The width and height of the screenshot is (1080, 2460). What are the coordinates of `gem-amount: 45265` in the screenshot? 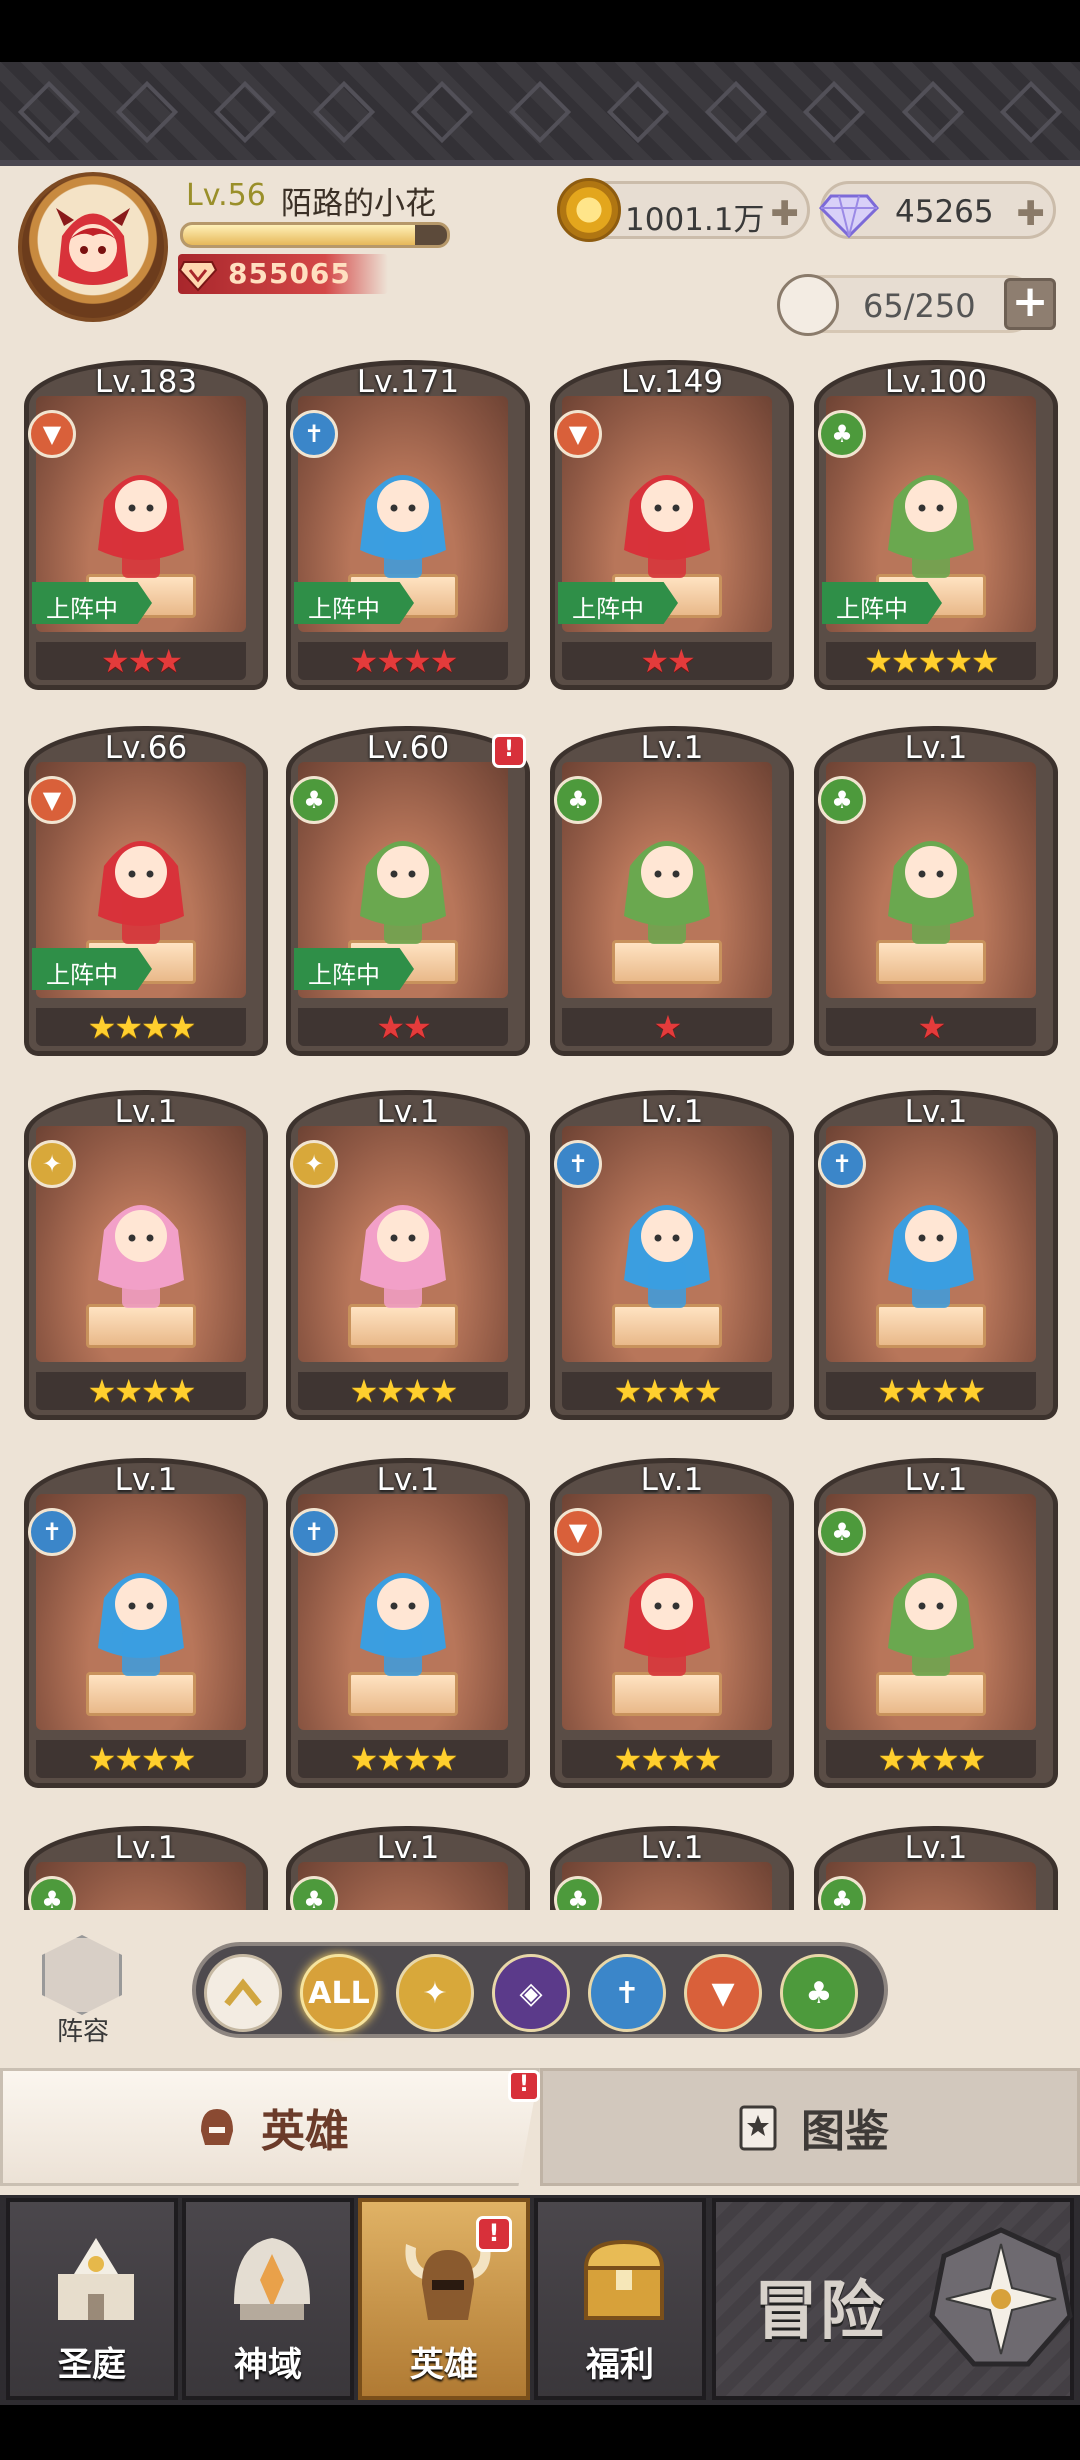 It's located at (944, 212).